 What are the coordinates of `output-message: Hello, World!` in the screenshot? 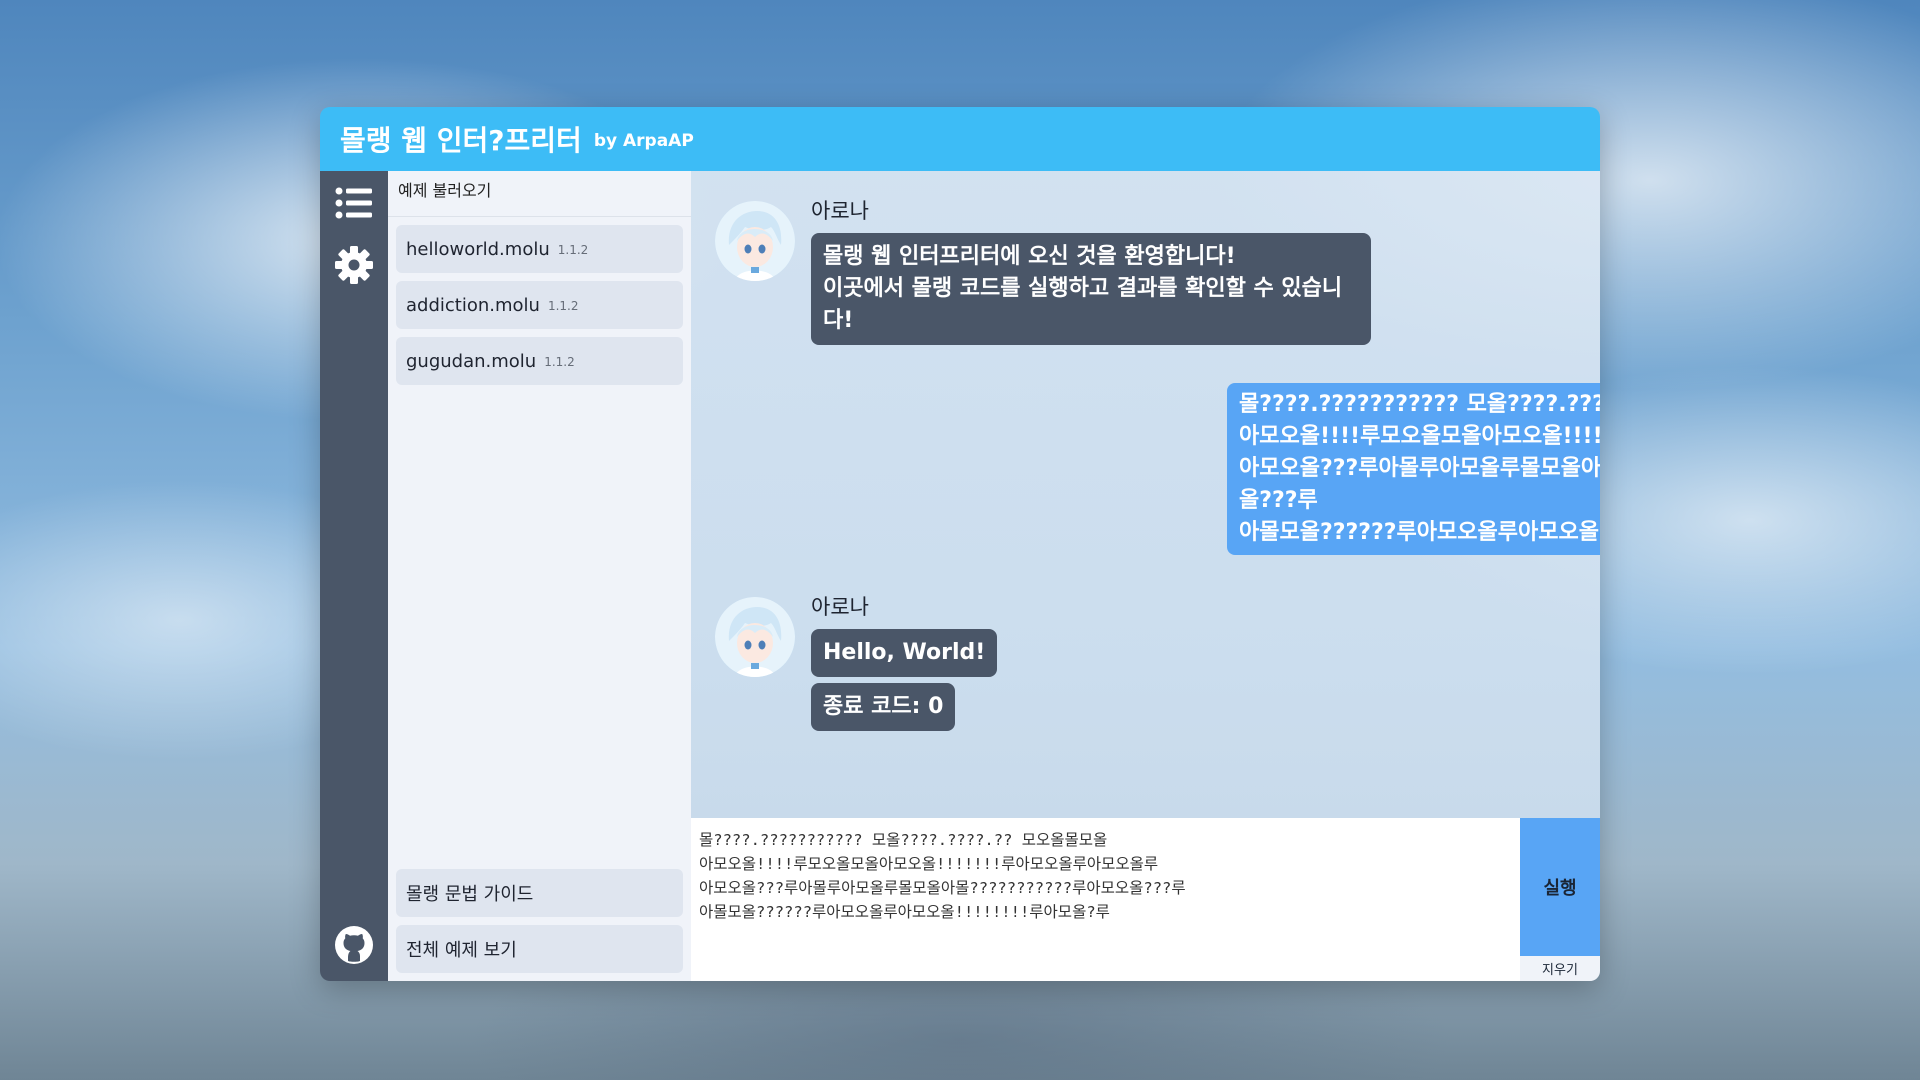 It's located at (904, 653).